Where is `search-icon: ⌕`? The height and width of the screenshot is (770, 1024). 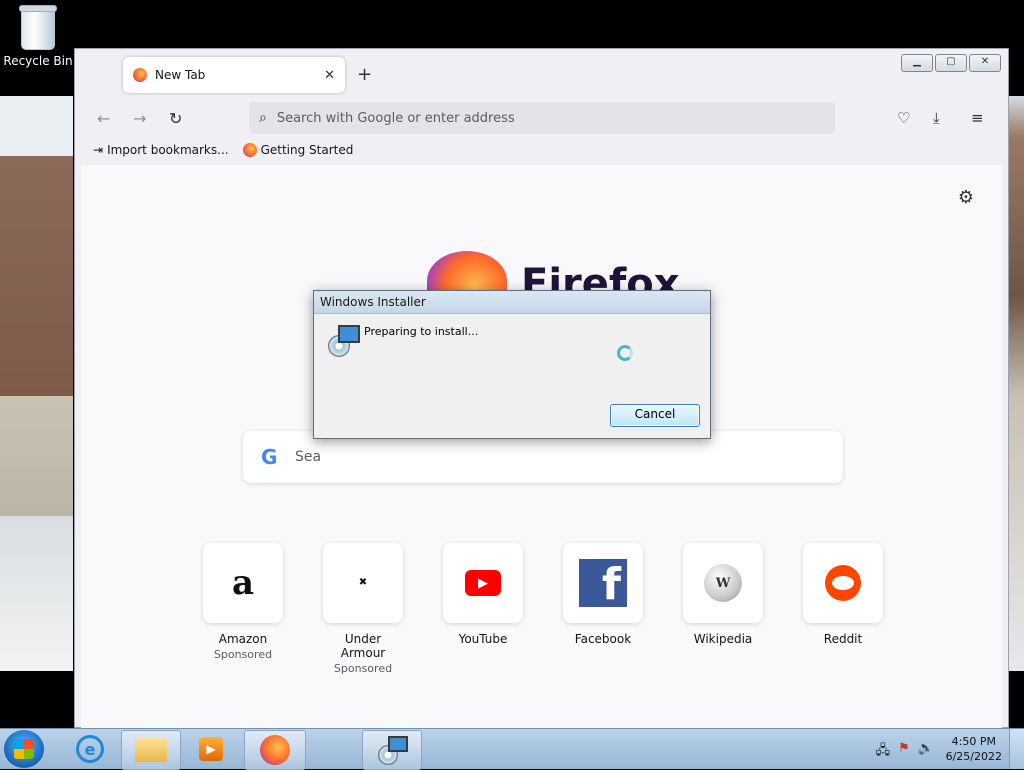 search-icon: ⌕ is located at coordinates (263, 118).